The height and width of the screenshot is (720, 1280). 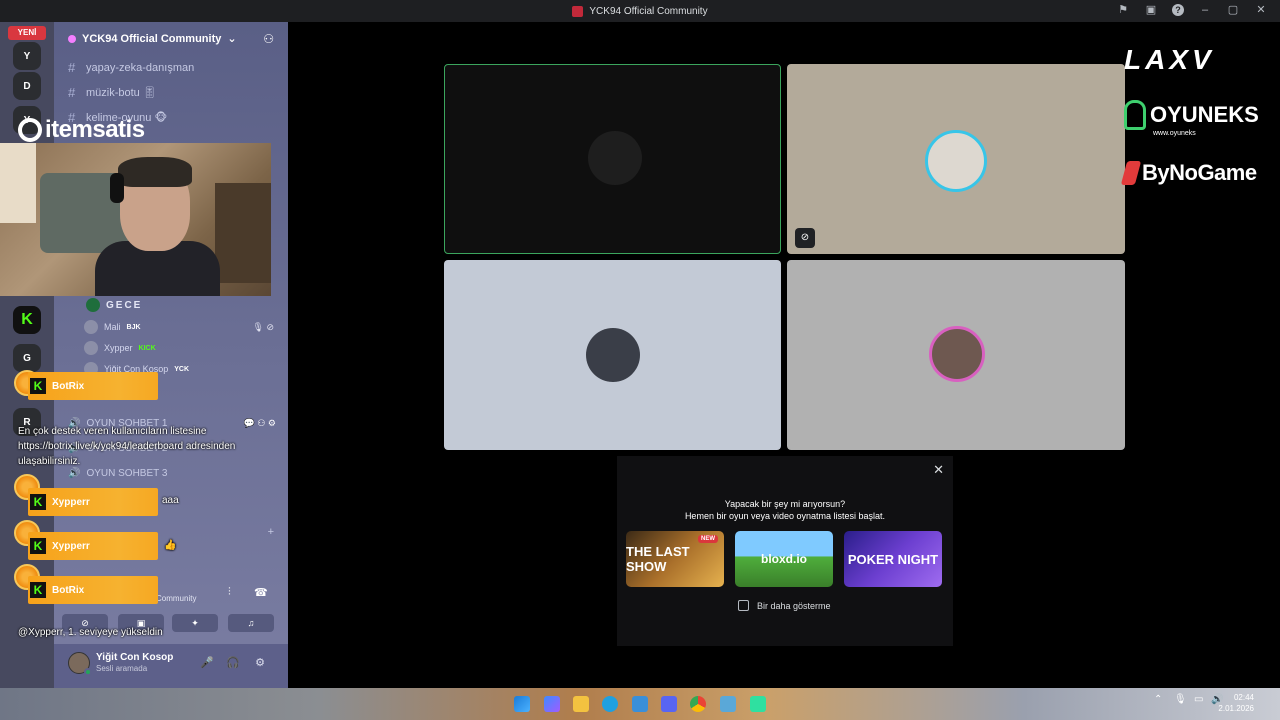 I want to click on activity-card: POKER NIGHT, so click(x=893, y=559).